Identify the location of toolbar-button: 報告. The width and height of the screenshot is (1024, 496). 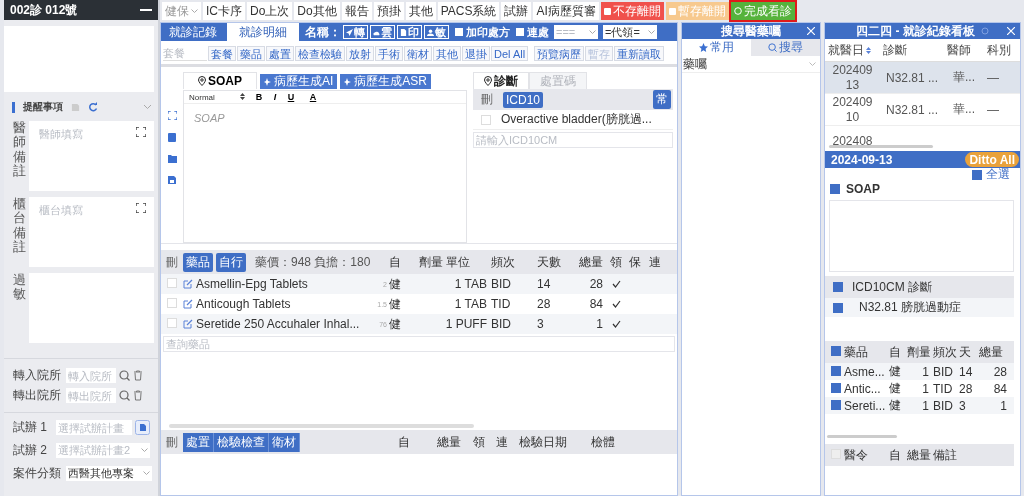
(356, 11).